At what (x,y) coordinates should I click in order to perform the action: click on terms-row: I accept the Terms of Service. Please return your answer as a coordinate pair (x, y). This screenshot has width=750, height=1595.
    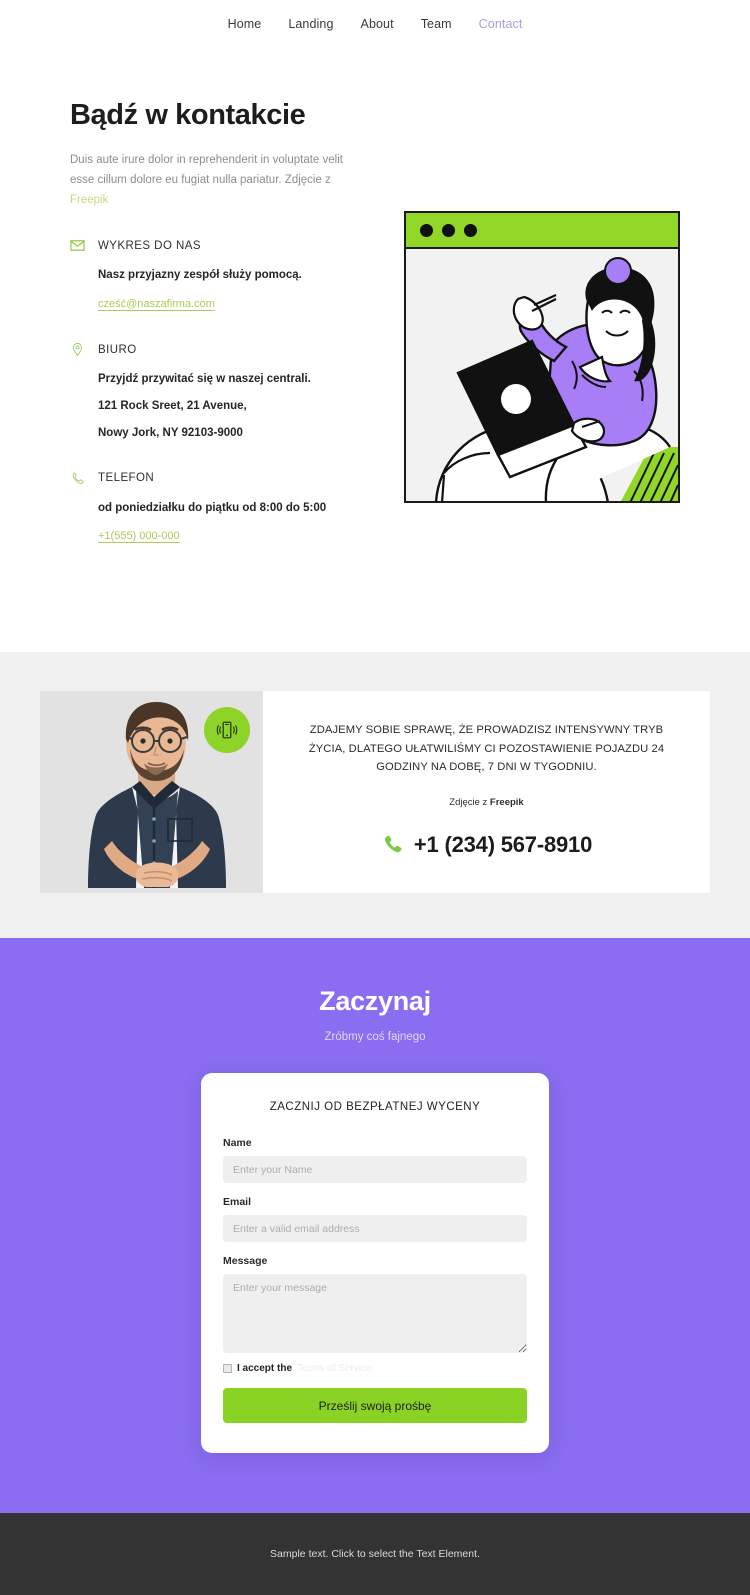
    Looking at the image, I should click on (375, 1368).